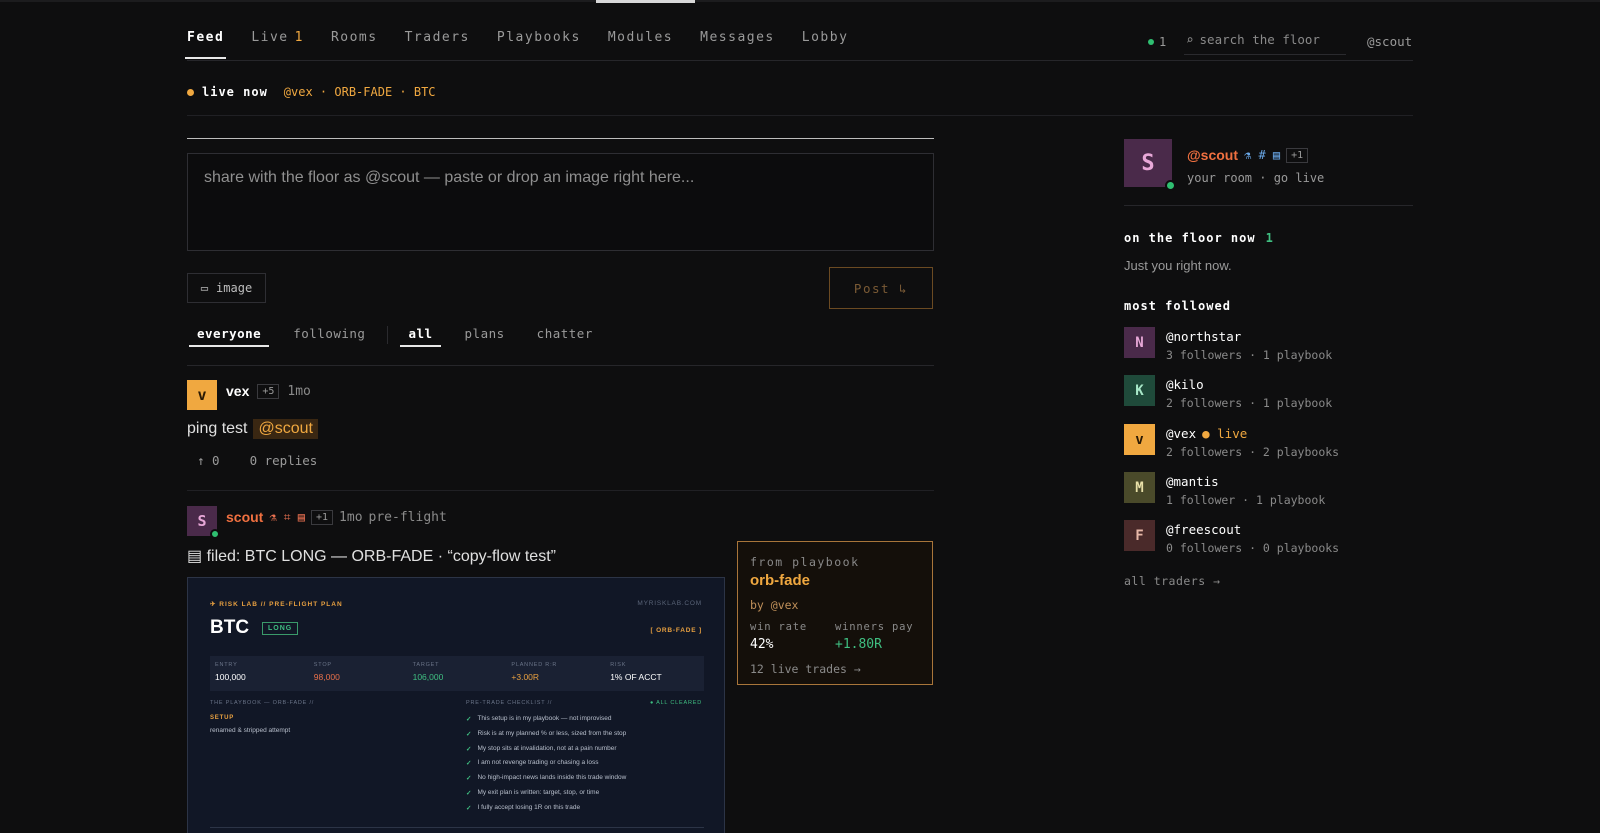  Describe the element at coordinates (636, 677) in the screenshot. I see `plan-stat-value: 1% OF ACCT` at that location.